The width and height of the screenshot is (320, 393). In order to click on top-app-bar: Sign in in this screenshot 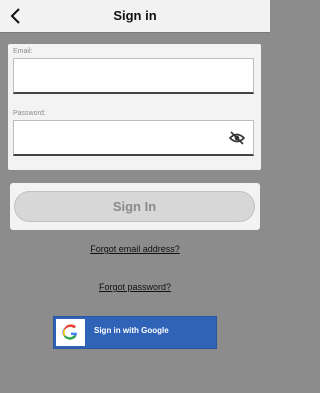, I will do `click(135, 16)`.